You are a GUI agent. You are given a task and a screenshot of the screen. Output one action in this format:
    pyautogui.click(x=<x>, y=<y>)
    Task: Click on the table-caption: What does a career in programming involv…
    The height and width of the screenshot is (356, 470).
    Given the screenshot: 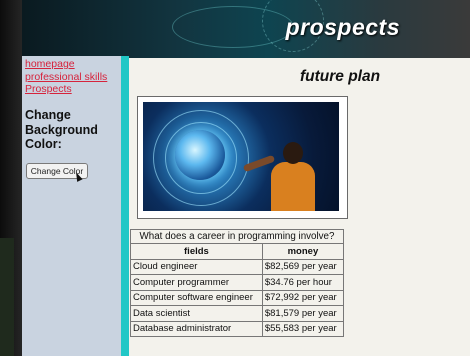 What is the action you would take?
    pyautogui.click(x=237, y=236)
    